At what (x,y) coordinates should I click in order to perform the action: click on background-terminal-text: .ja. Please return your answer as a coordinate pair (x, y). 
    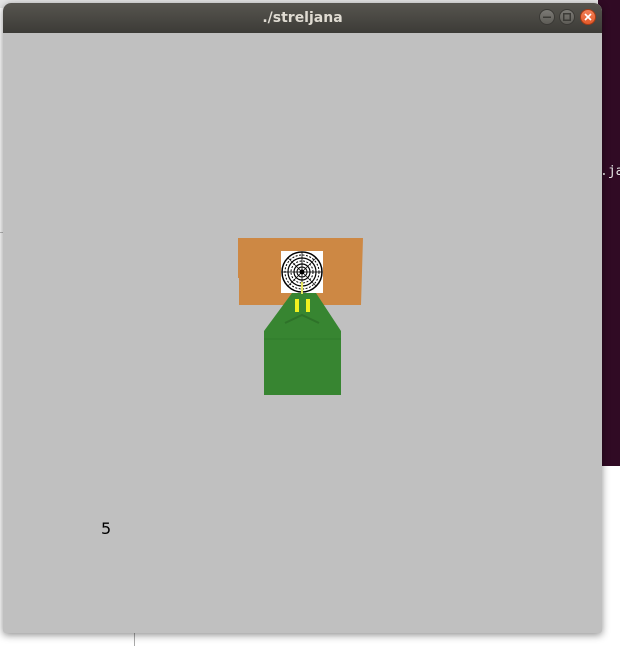
    Looking at the image, I should click on (610, 171).